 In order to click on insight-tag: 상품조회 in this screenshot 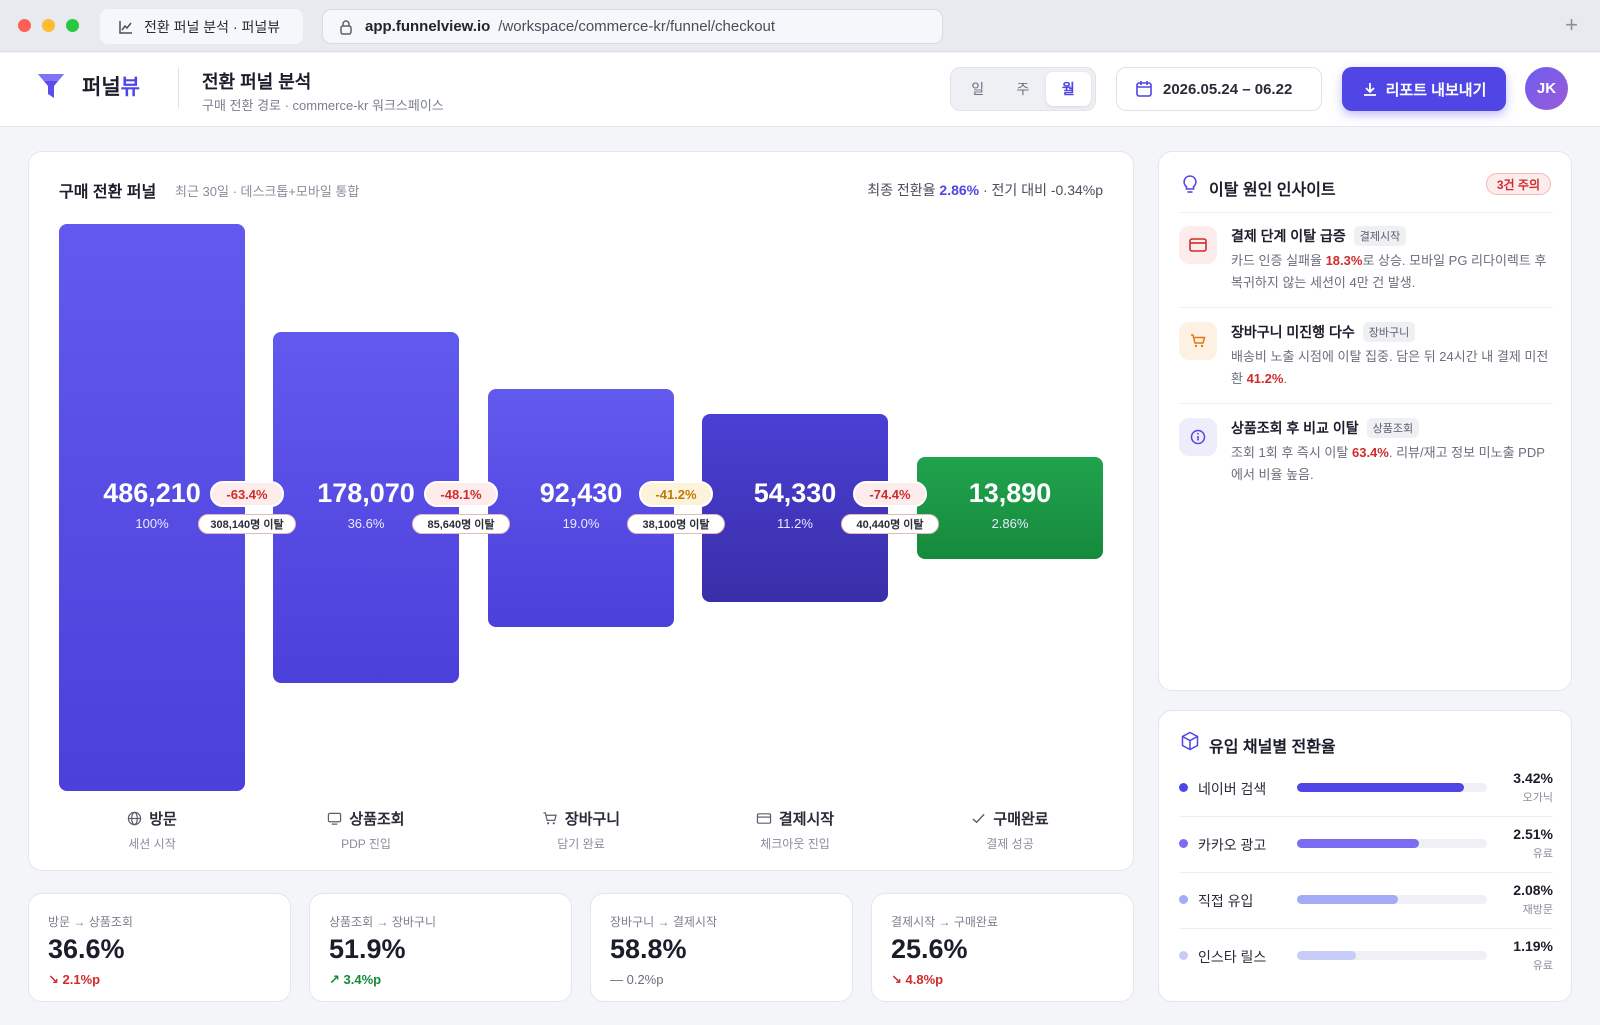, I will do `click(1393, 428)`.